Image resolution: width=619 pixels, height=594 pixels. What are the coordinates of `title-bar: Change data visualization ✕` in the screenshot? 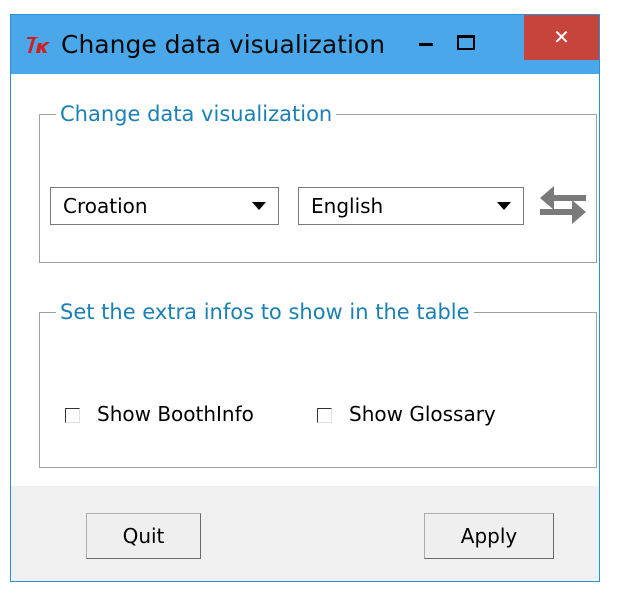 It's located at (305, 44).